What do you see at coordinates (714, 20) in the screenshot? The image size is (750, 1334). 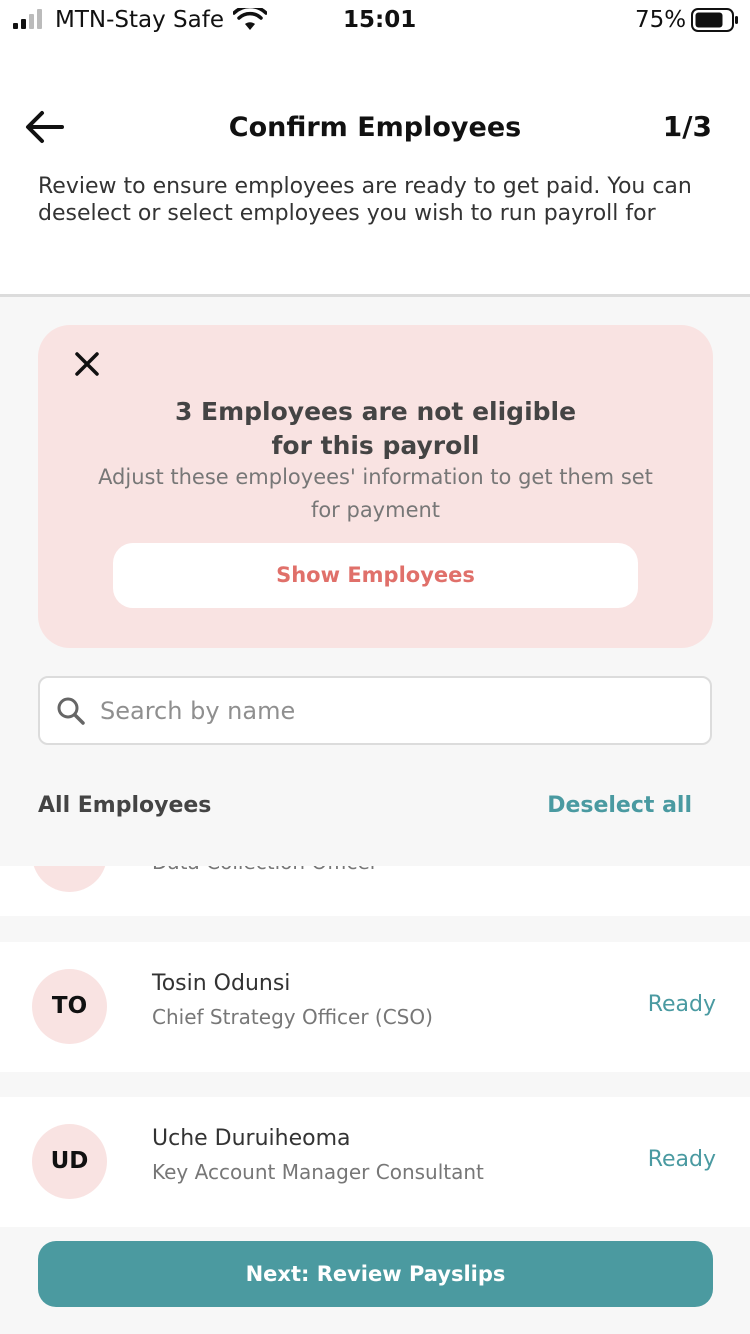 I see `battery-icon` at bounding box center [714, 20].